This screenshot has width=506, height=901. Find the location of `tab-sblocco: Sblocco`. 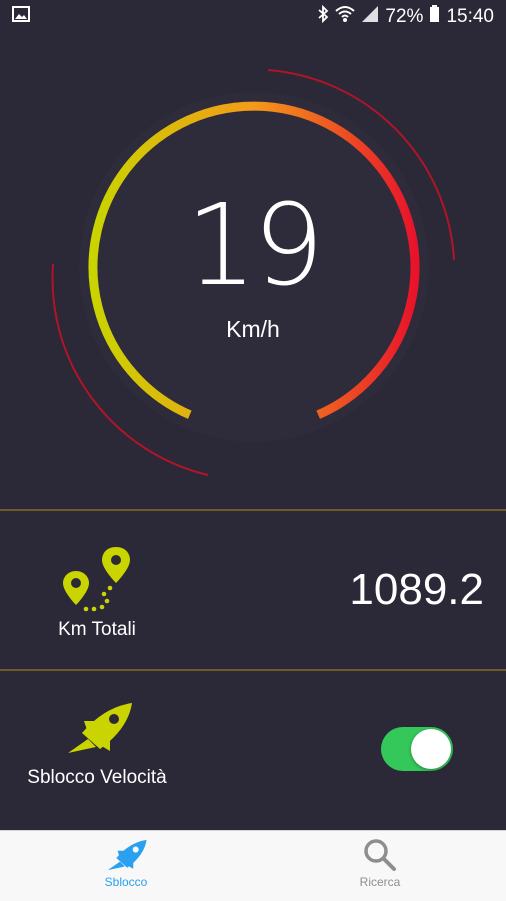

tab-sblocco: Sblocco is located at coordinates (126, 866).